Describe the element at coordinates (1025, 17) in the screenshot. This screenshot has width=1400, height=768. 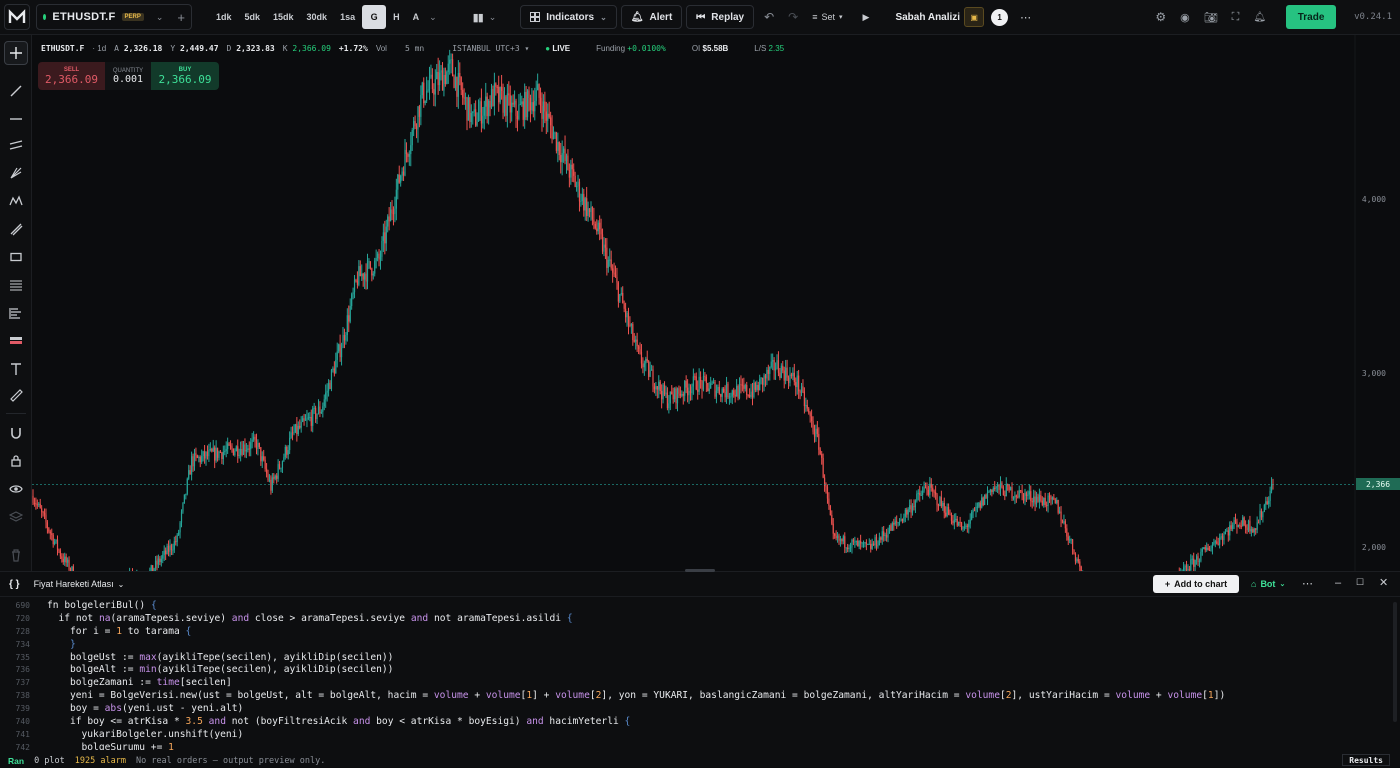
I see `more-options-icon: ⋯` at that location.